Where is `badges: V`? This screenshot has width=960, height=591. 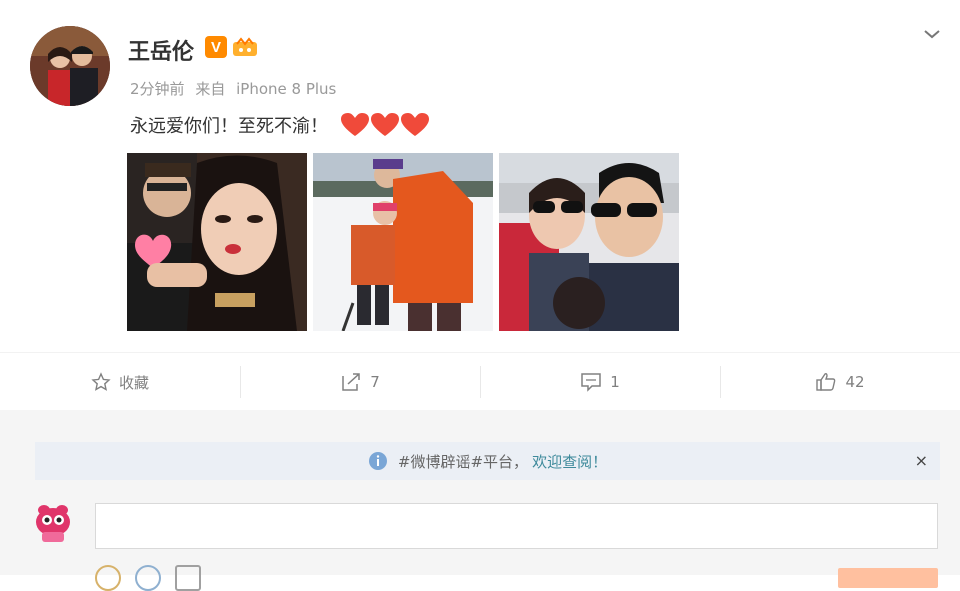 badges: V is located at coordinates (232, 47).